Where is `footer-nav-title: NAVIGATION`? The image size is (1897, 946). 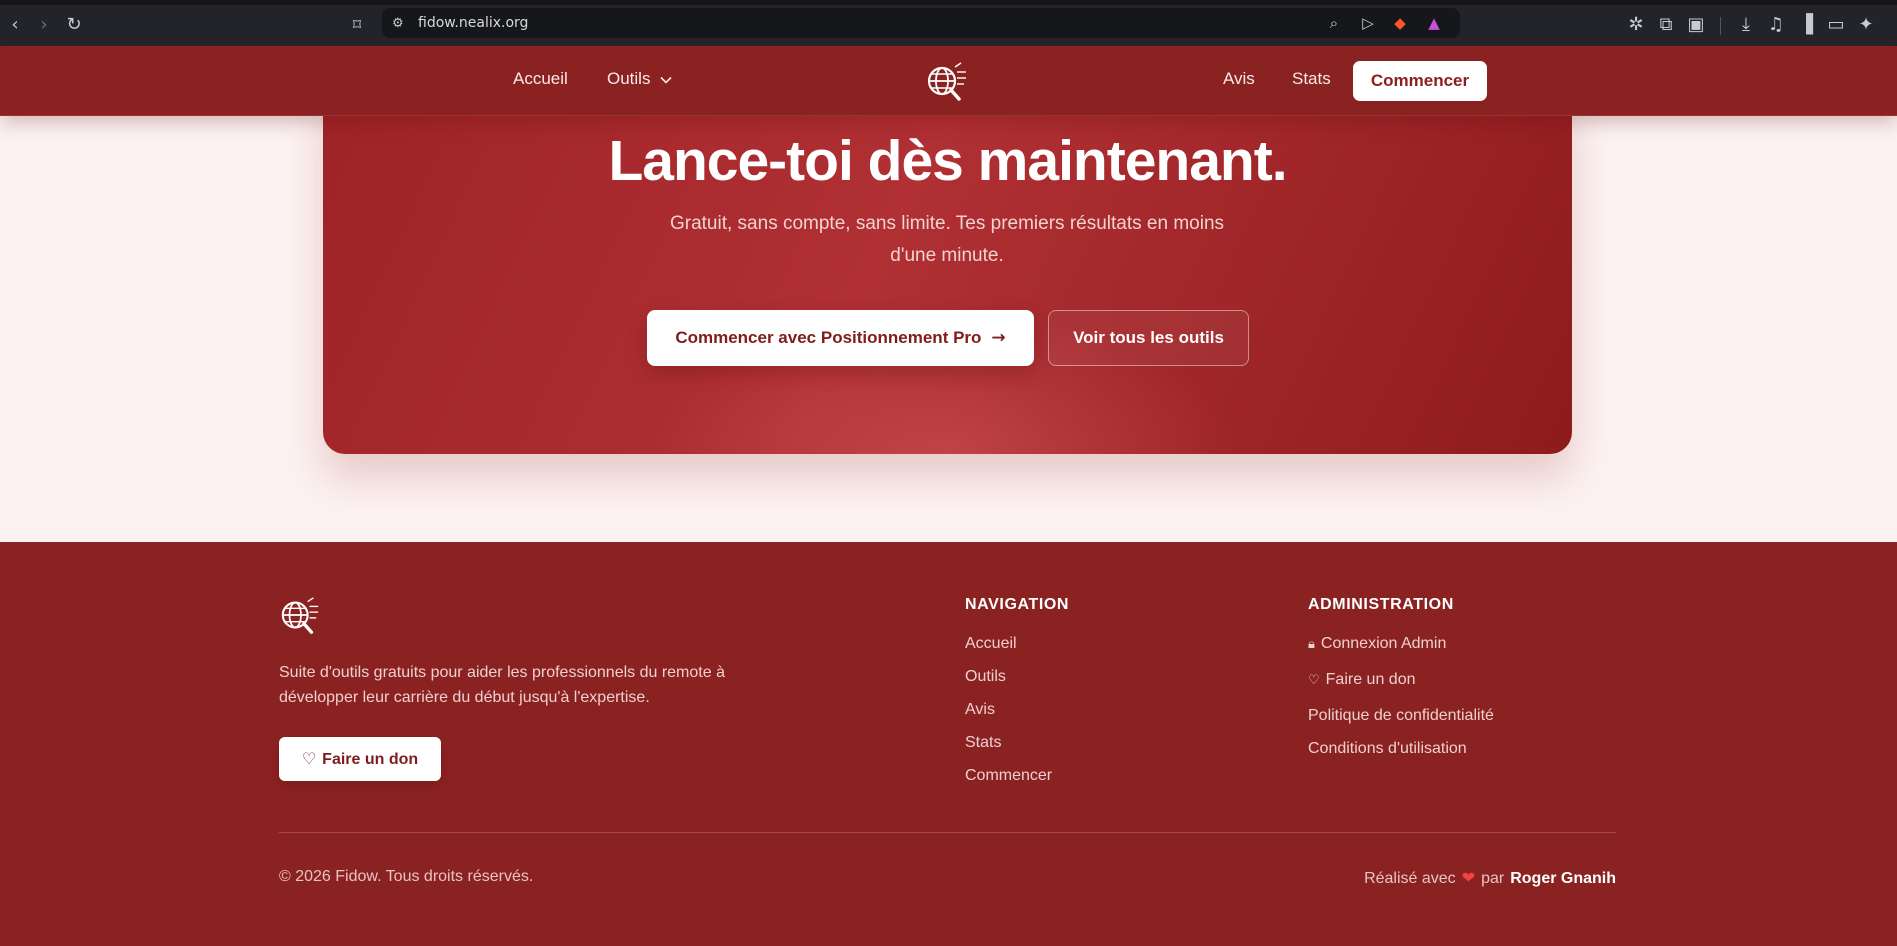 footer-nav-title: NAVIGATION is located at coordinates (1017, 604).